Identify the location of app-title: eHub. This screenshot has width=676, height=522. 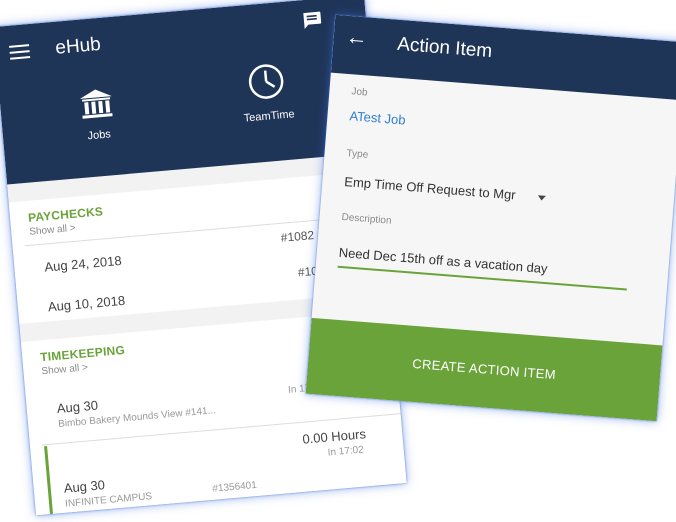
(78, 46).